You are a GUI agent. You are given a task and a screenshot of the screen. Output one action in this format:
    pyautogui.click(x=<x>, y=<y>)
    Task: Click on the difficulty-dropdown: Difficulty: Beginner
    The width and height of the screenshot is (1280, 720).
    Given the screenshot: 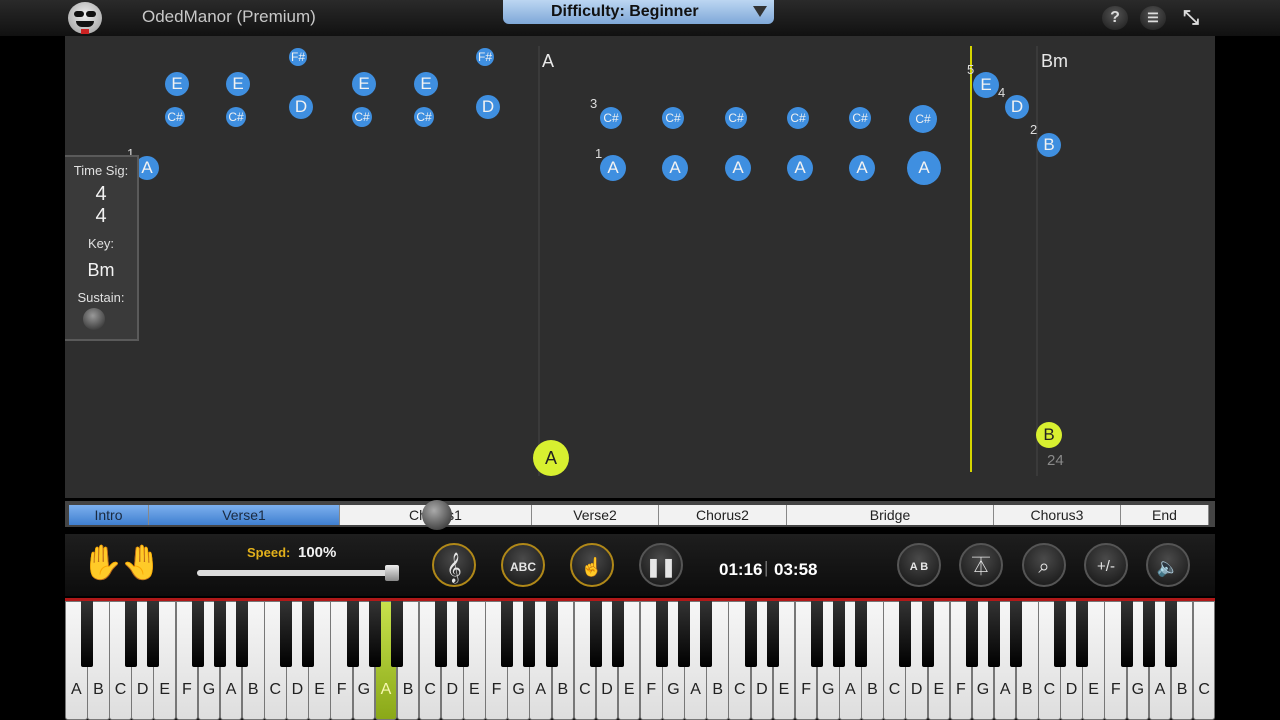 What is the action you would take?
    pyautogui.click(x=638, y=12)
    